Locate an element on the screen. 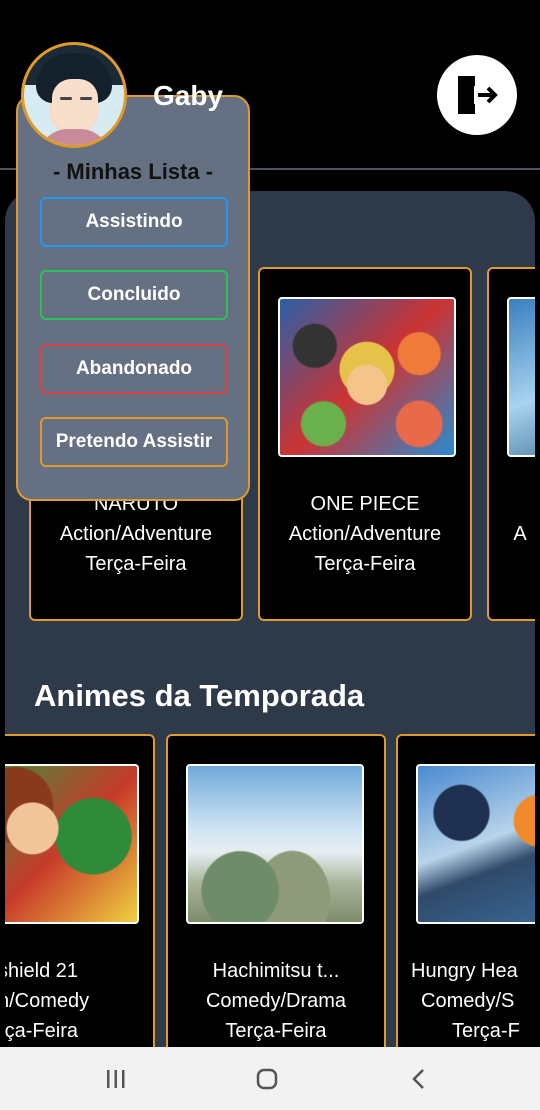 The height and width of the screenshot is (1110, 540). username: Gaby is located at coordinates (188, 95).